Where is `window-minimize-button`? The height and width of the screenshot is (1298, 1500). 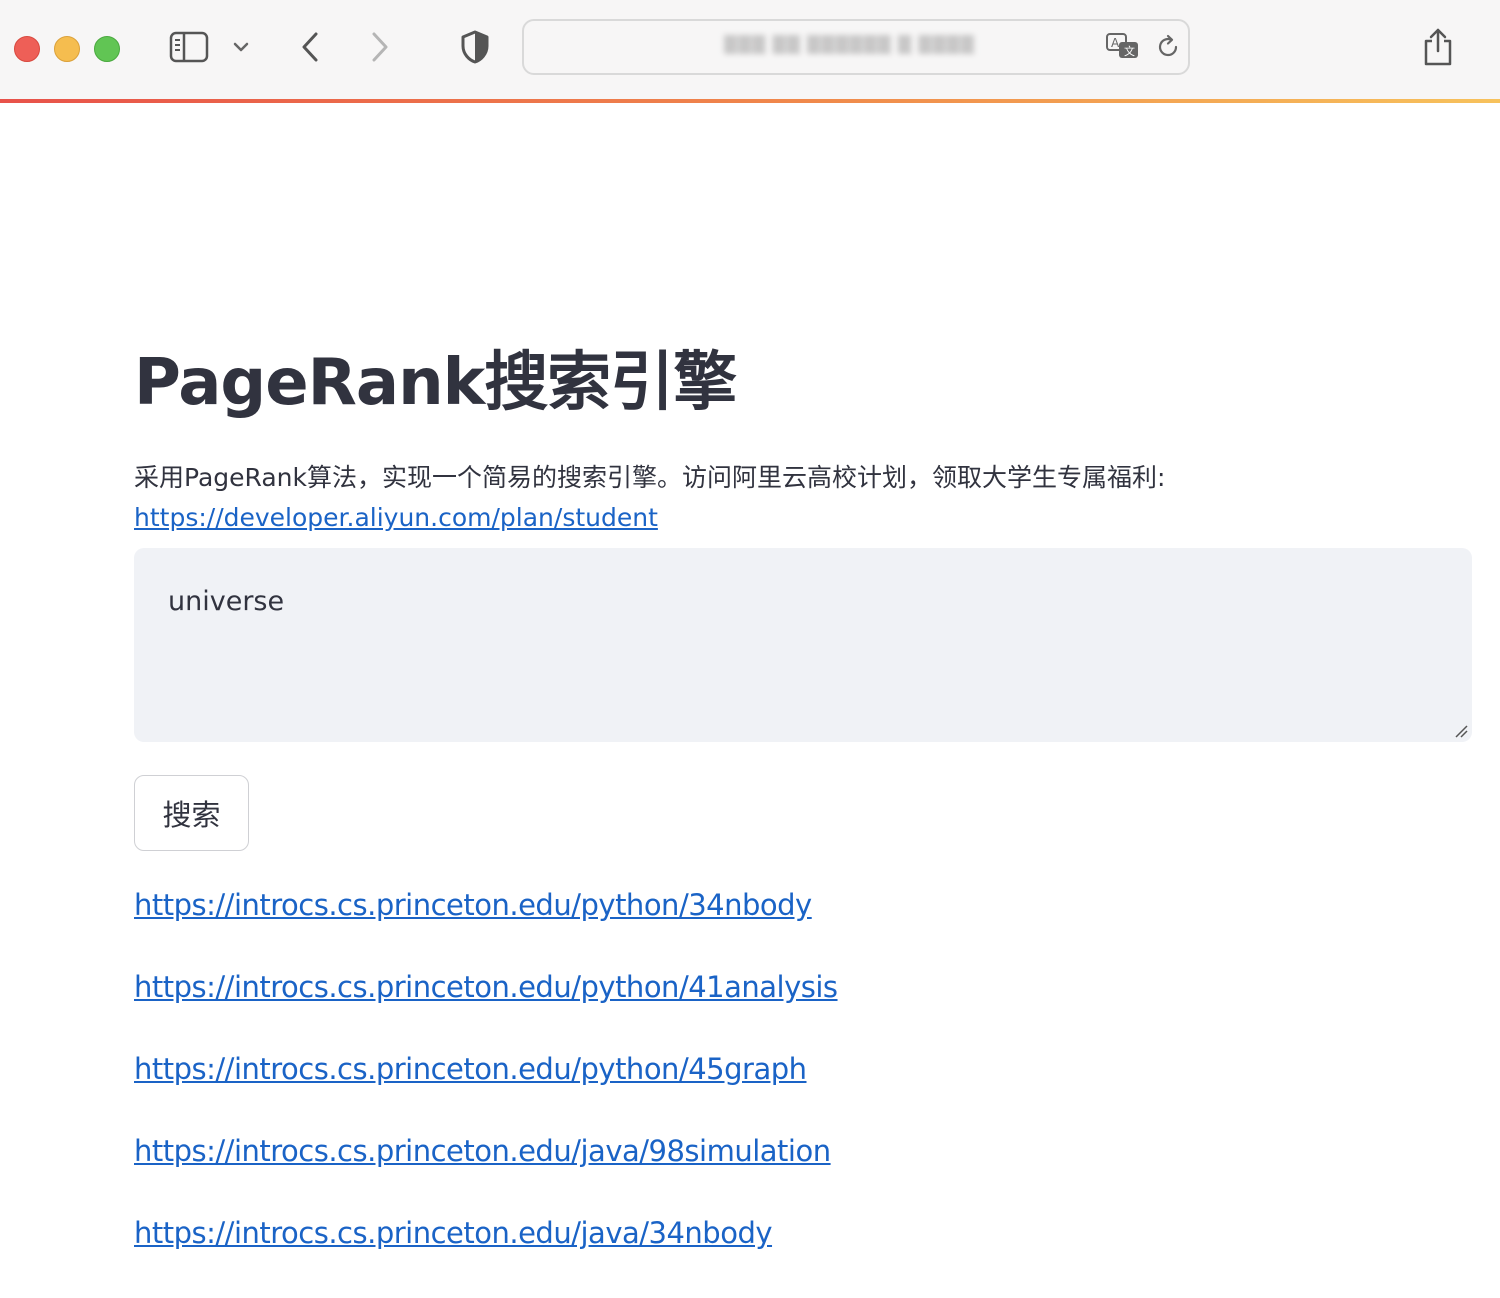 window-minimize-button is located at coordinates (67, 49).